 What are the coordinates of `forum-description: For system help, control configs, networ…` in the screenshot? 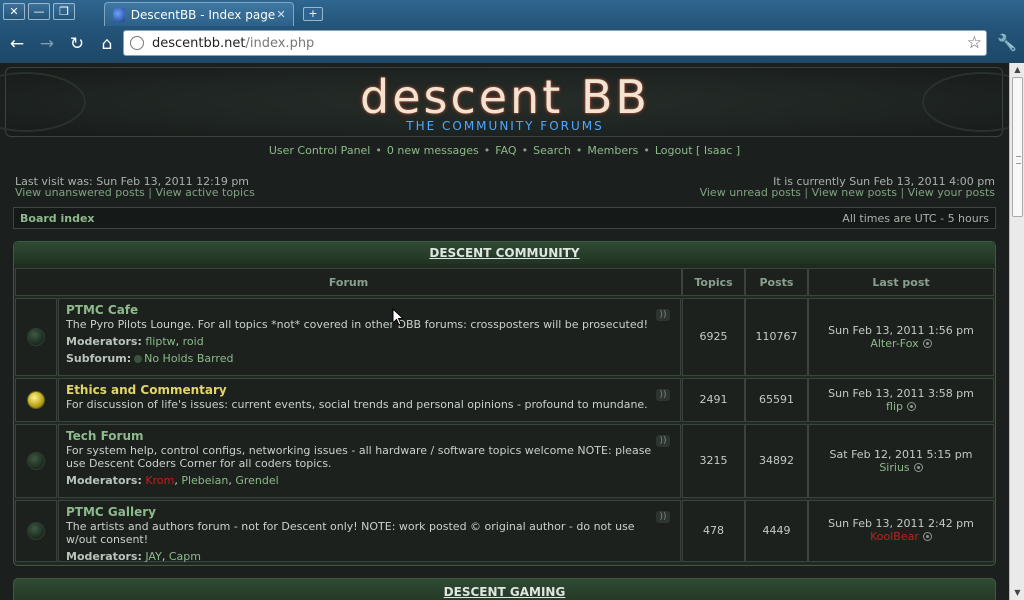 It's located at (359, 457).